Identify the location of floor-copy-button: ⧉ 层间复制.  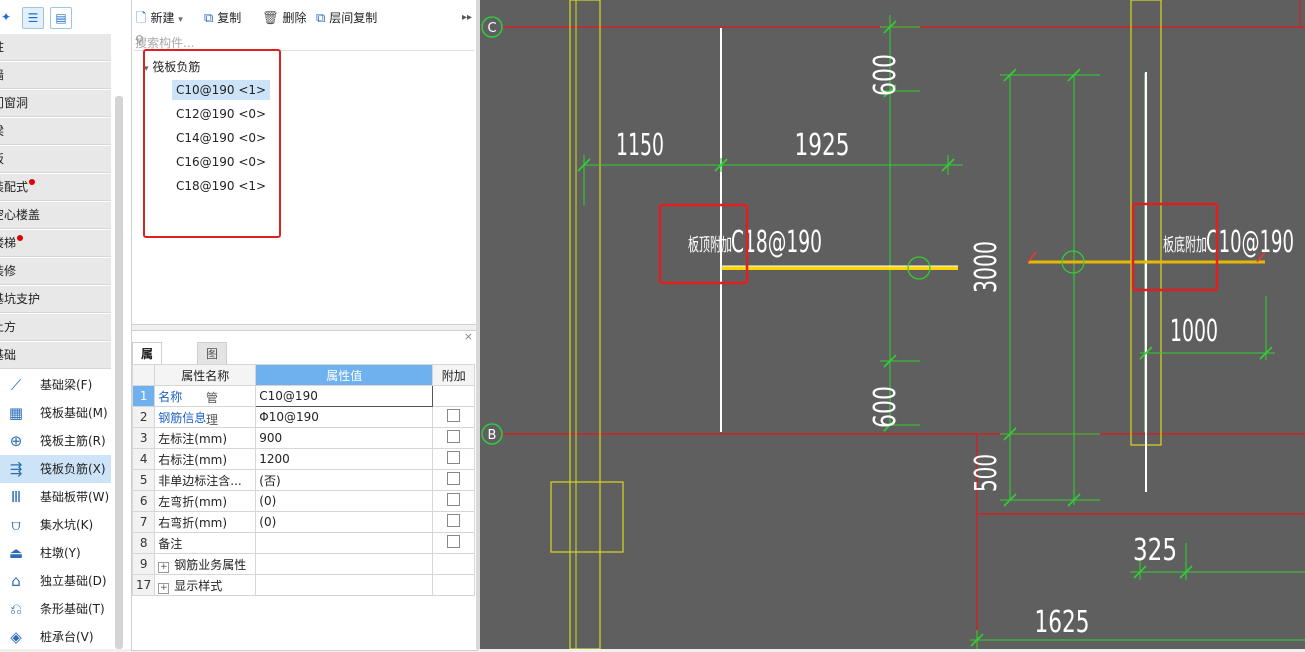
(346, 18).